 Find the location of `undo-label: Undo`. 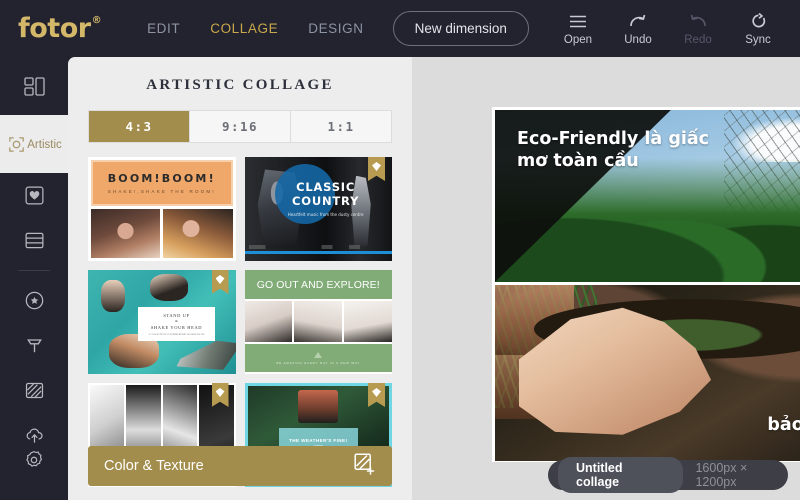

undo-label: Undo is located at coordinates (638, 39).